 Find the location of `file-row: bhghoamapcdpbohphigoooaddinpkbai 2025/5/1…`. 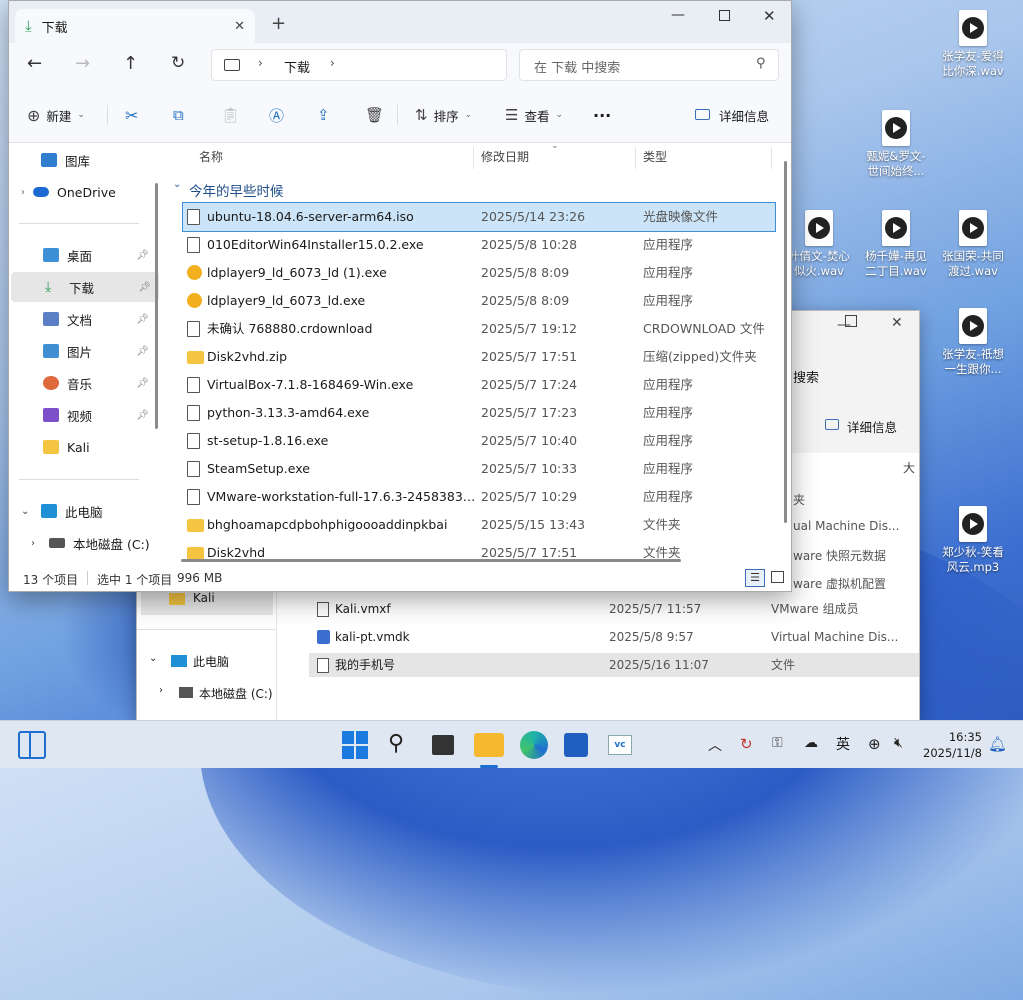

file-row: bhghoamapcdpbohphigoooaddinpkbai 2025/5/1… is located at coordinates (479, 525).